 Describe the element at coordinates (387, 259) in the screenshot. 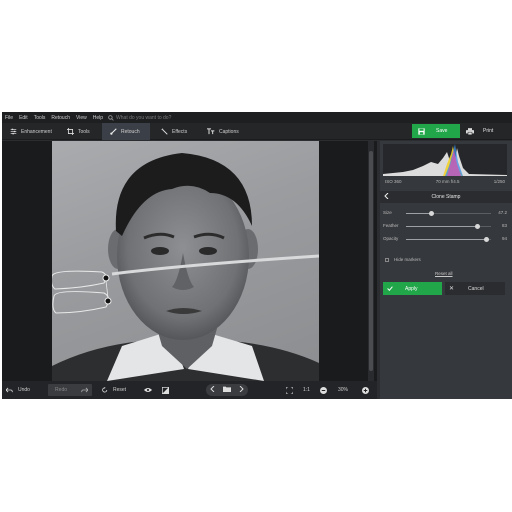

I see `checkbox-box` at that location.